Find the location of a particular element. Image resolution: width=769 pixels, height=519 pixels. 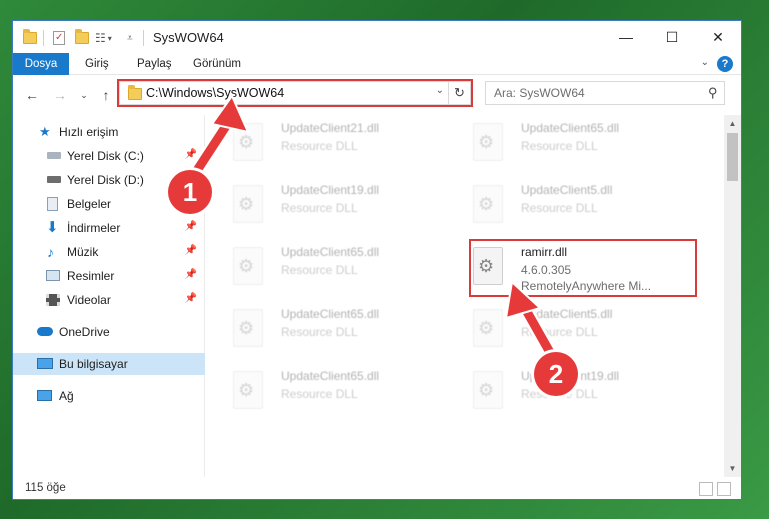

sidebar-item-downloads: ⬇ İndirmeler 📌 is located at coordinates (109, 228).